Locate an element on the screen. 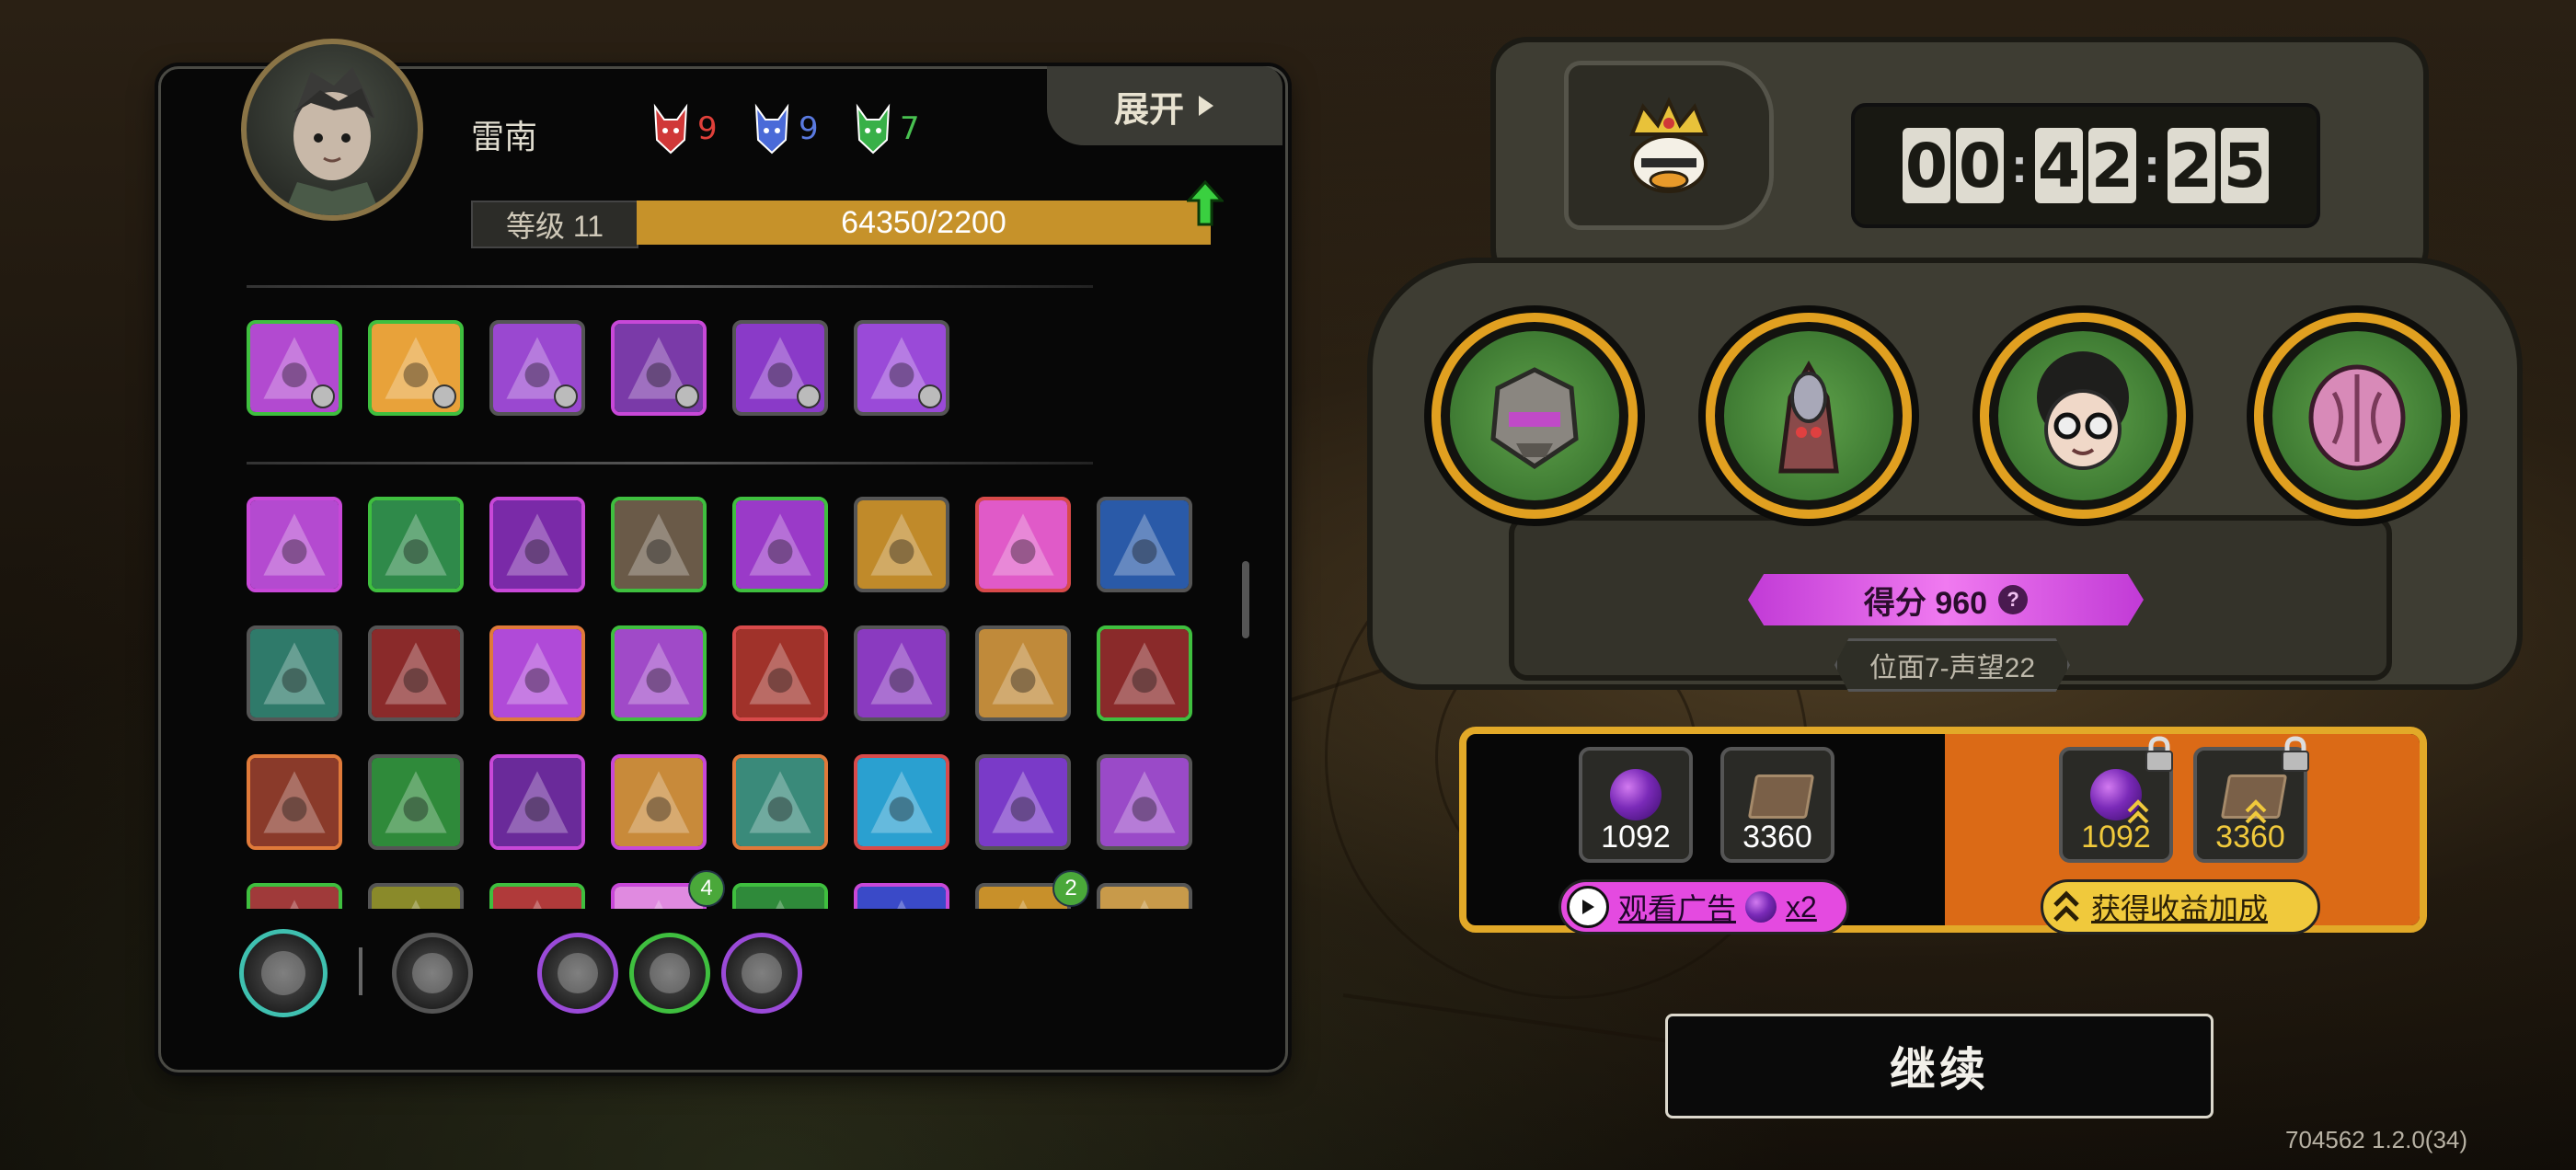 Image resolution: width=2576 pixels, height=1170 pixels. trap-cage-icon is located at coordinates (780, 802).